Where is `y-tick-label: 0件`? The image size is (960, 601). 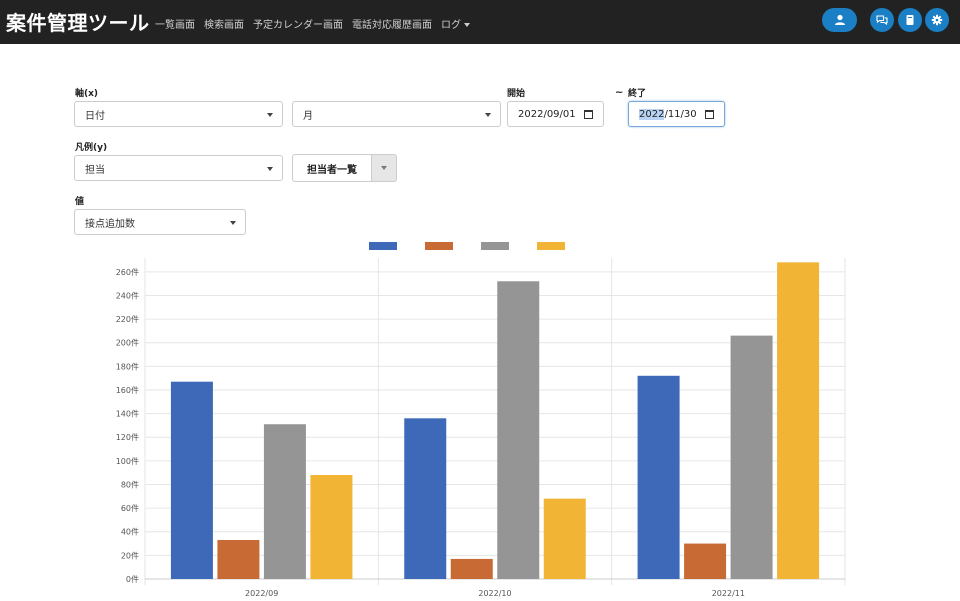
y-tick-label: 0件 is located at coordinates (132, 579).